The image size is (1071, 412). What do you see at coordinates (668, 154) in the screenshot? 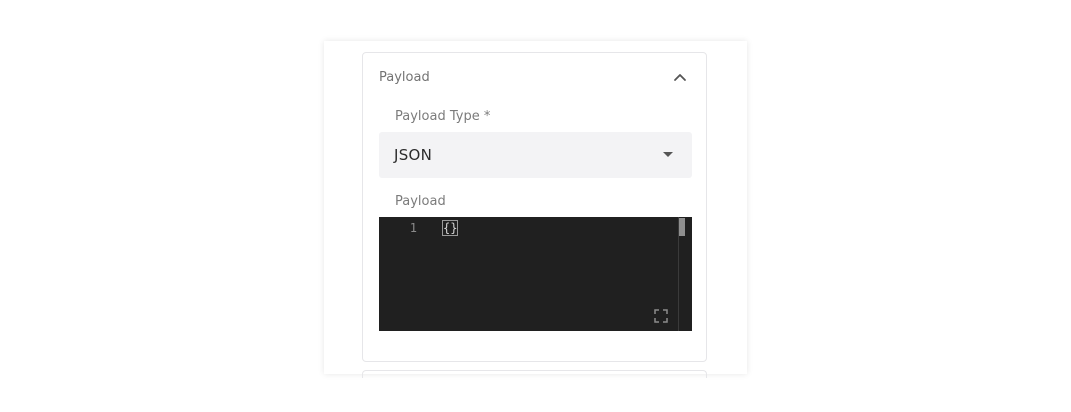
I see `caret-down-icon` at bounding box center [668, 154].